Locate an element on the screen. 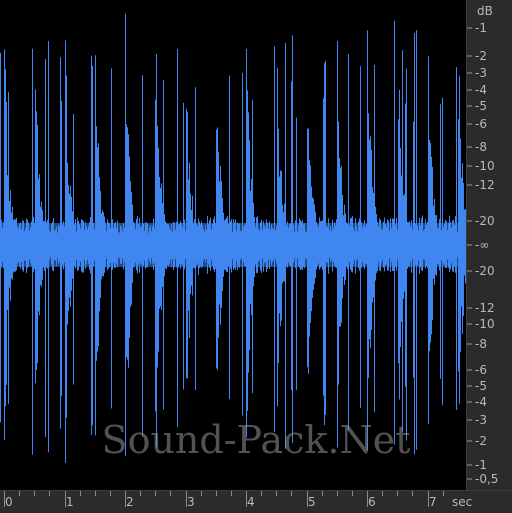  db-label-lower: -20 is located at coordinates (485, 271).